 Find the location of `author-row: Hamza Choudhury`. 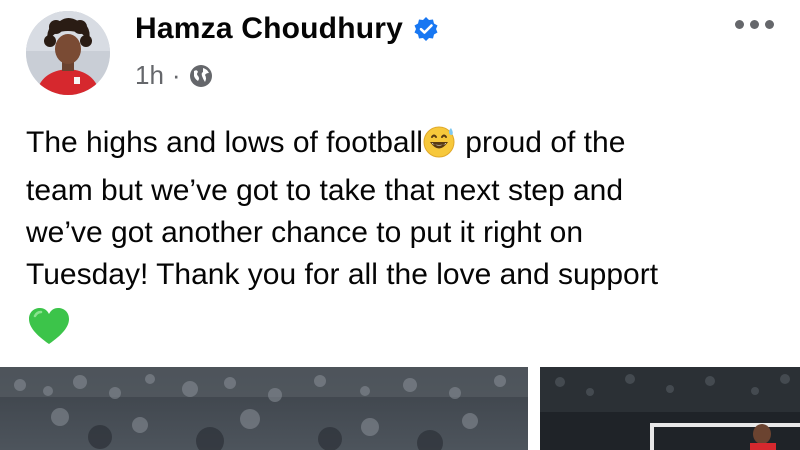

author-row: Hamza Choudhury is located at coordinates (287, 29).